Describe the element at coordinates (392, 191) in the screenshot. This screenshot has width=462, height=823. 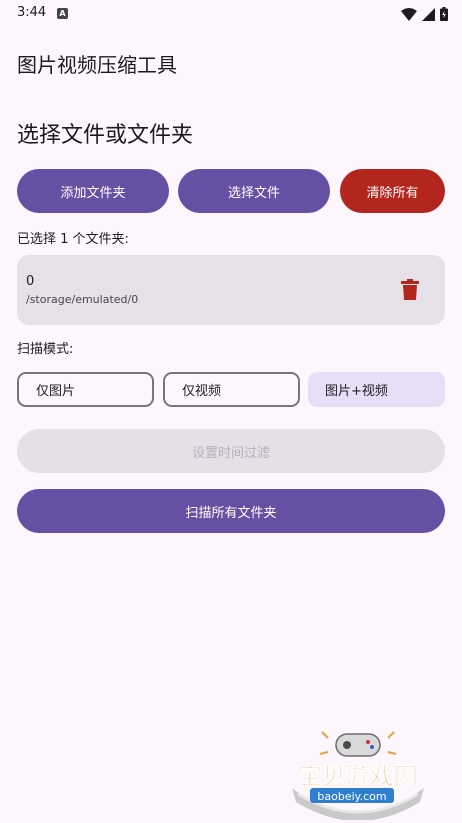
I see `clear-all-button: 清除所有` at that location.